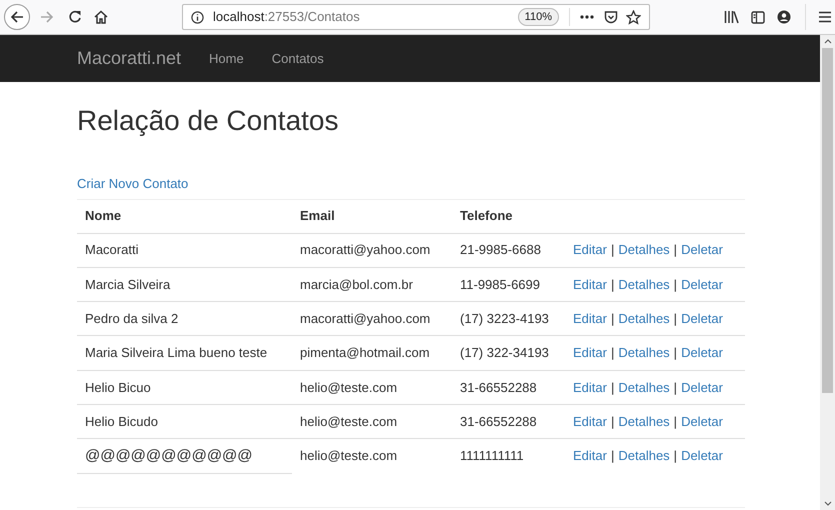 The width and height of the screenshot is (835, 510). I want to click on home-icon, so click(101, 17).